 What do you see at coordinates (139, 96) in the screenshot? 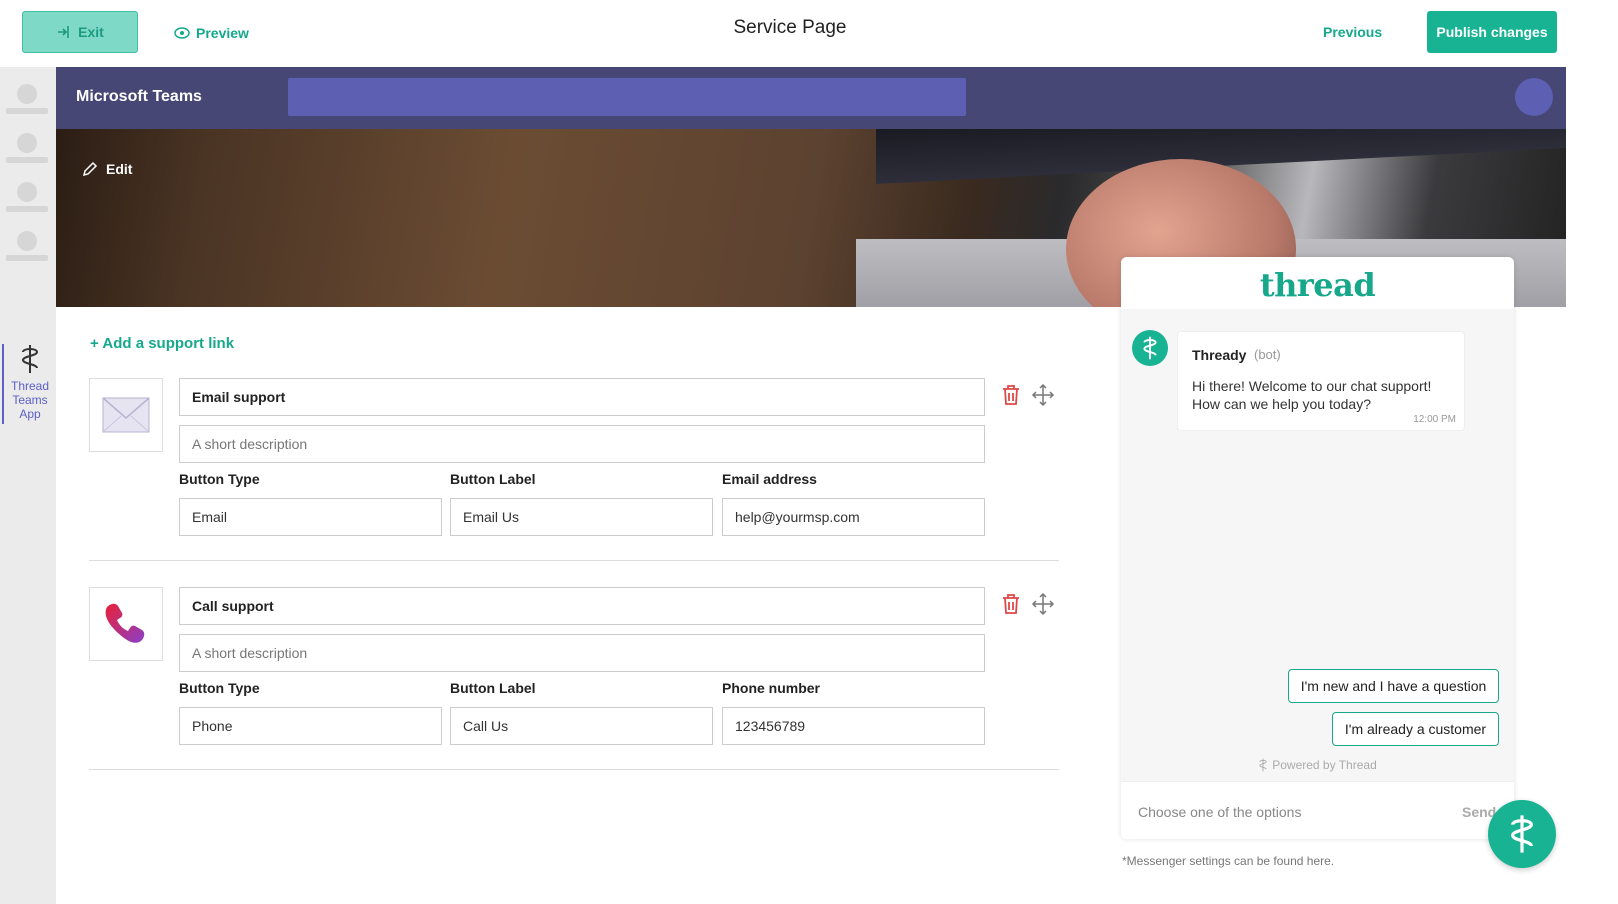
I see `teams-title: Microsoft Teams` at bounding box center [139, 96].